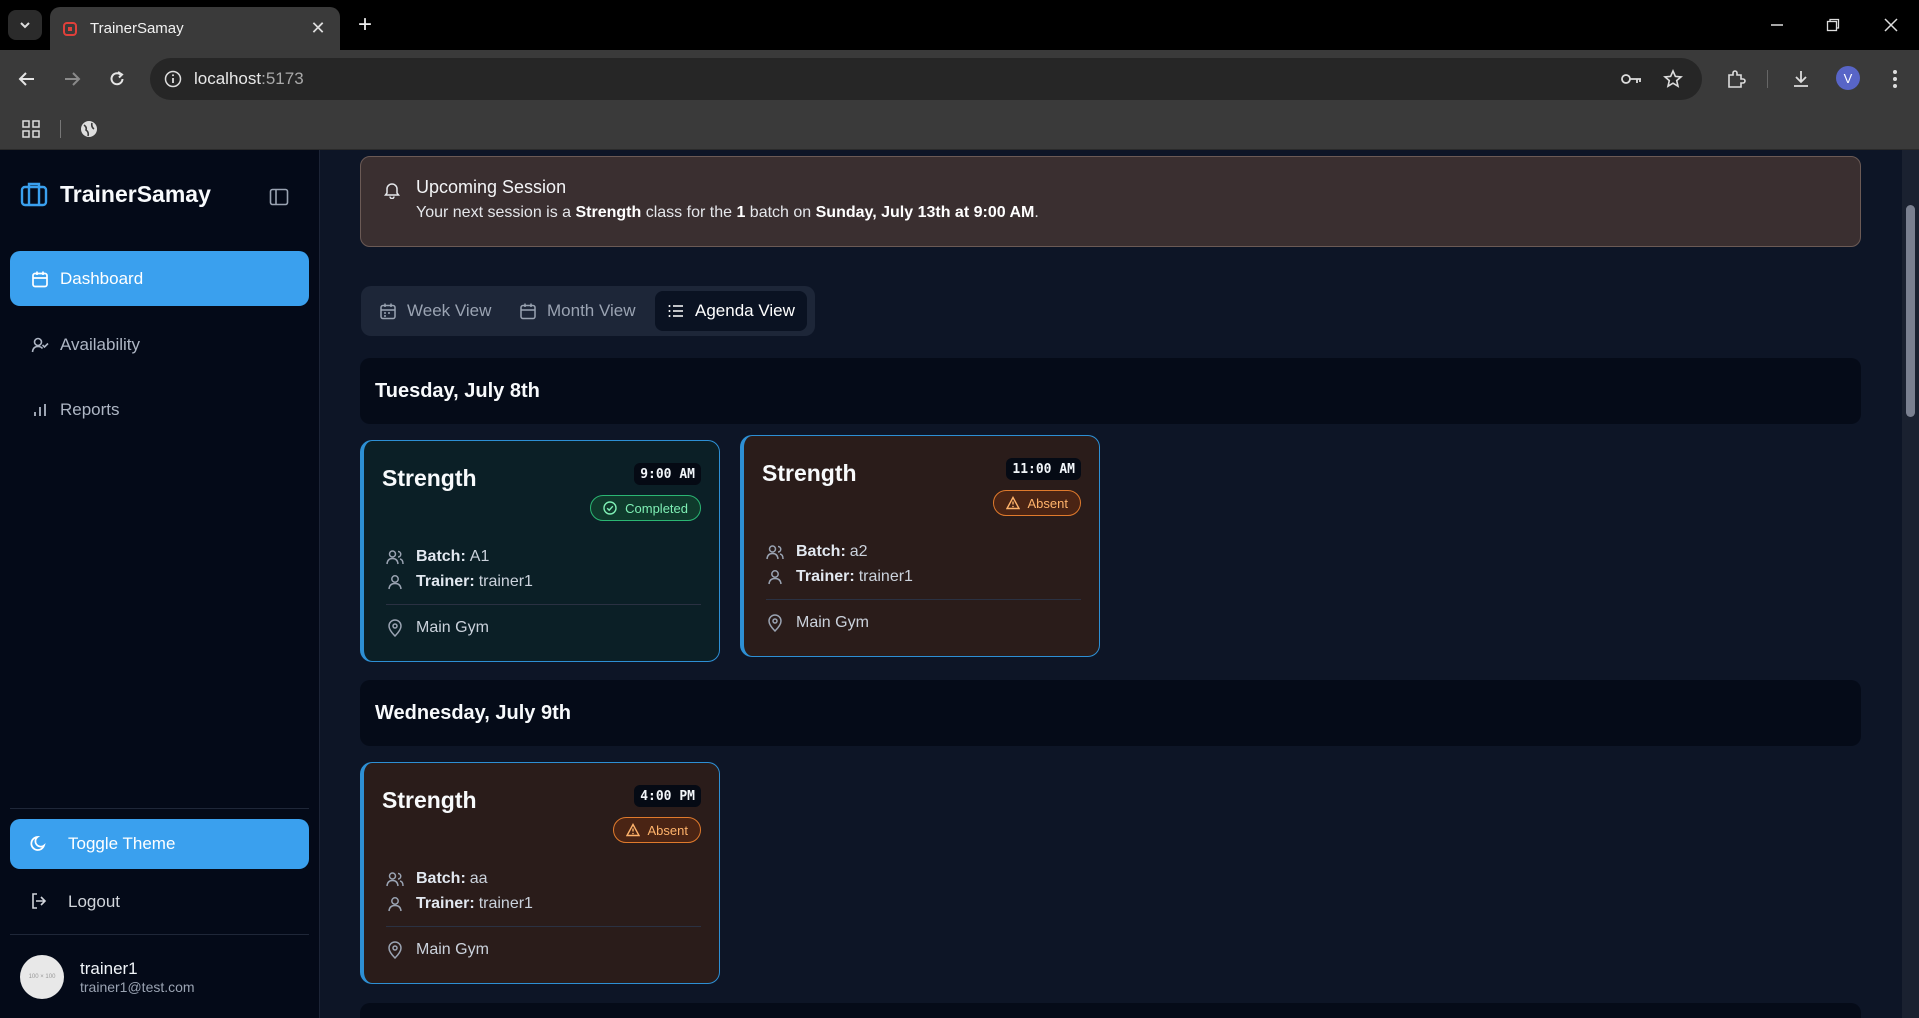  What do you see at coordinates (1777, 25) in the screenshot?
I see `minimize-icon` at bounding box center [1777, 25].